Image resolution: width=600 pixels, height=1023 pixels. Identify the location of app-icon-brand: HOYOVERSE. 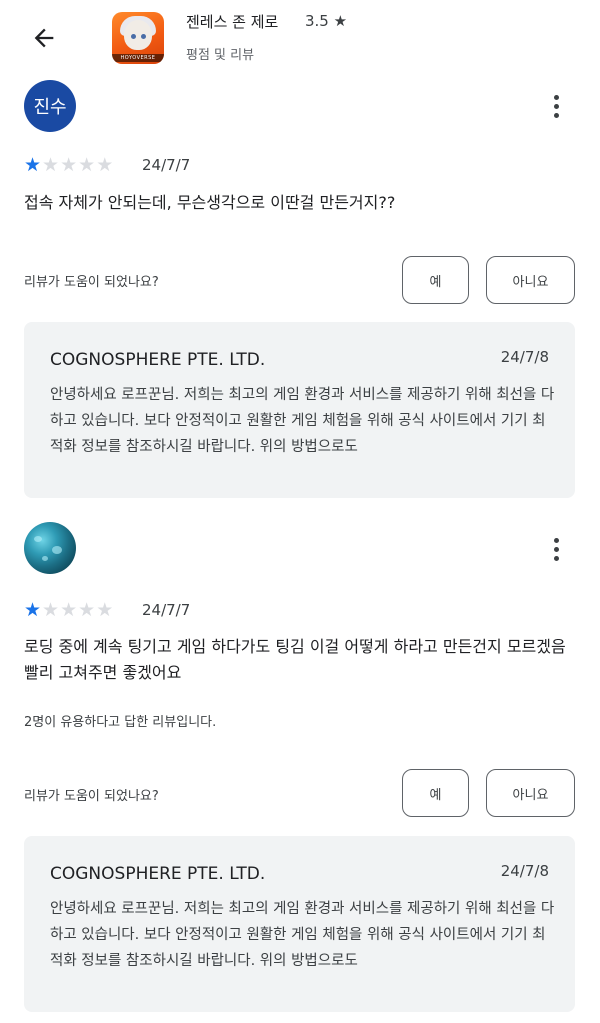
(138, 58).